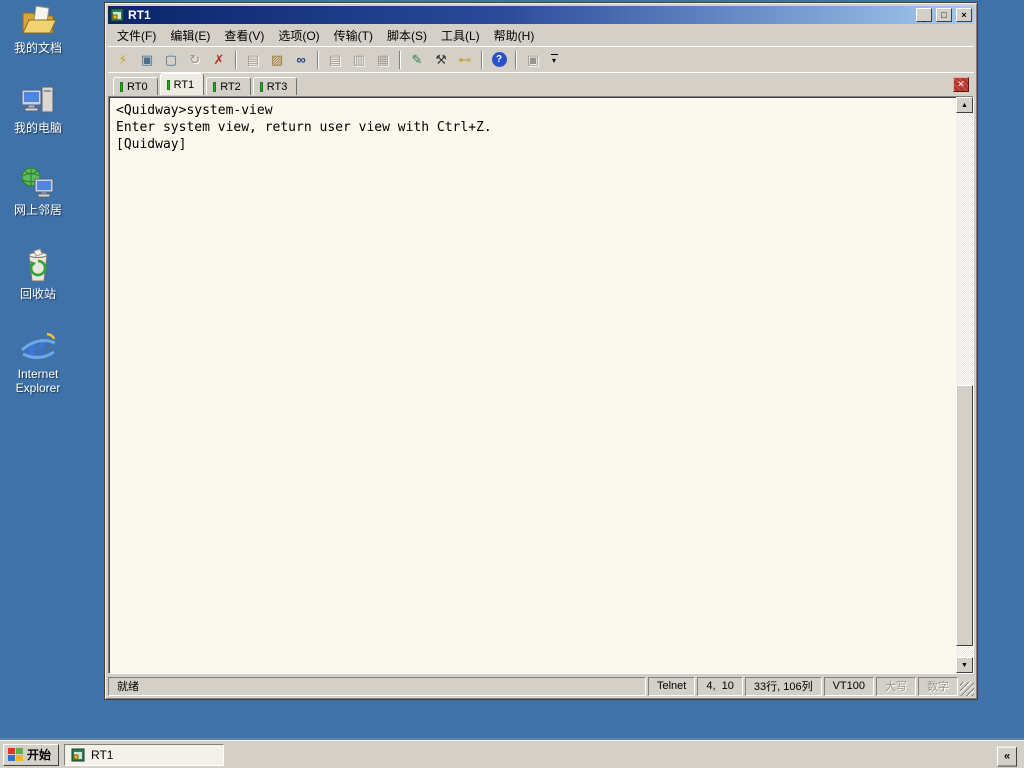 The image size is (1024, 768). I want to click on desktop-icon-label: Internet Explorer, so click(38, 381).